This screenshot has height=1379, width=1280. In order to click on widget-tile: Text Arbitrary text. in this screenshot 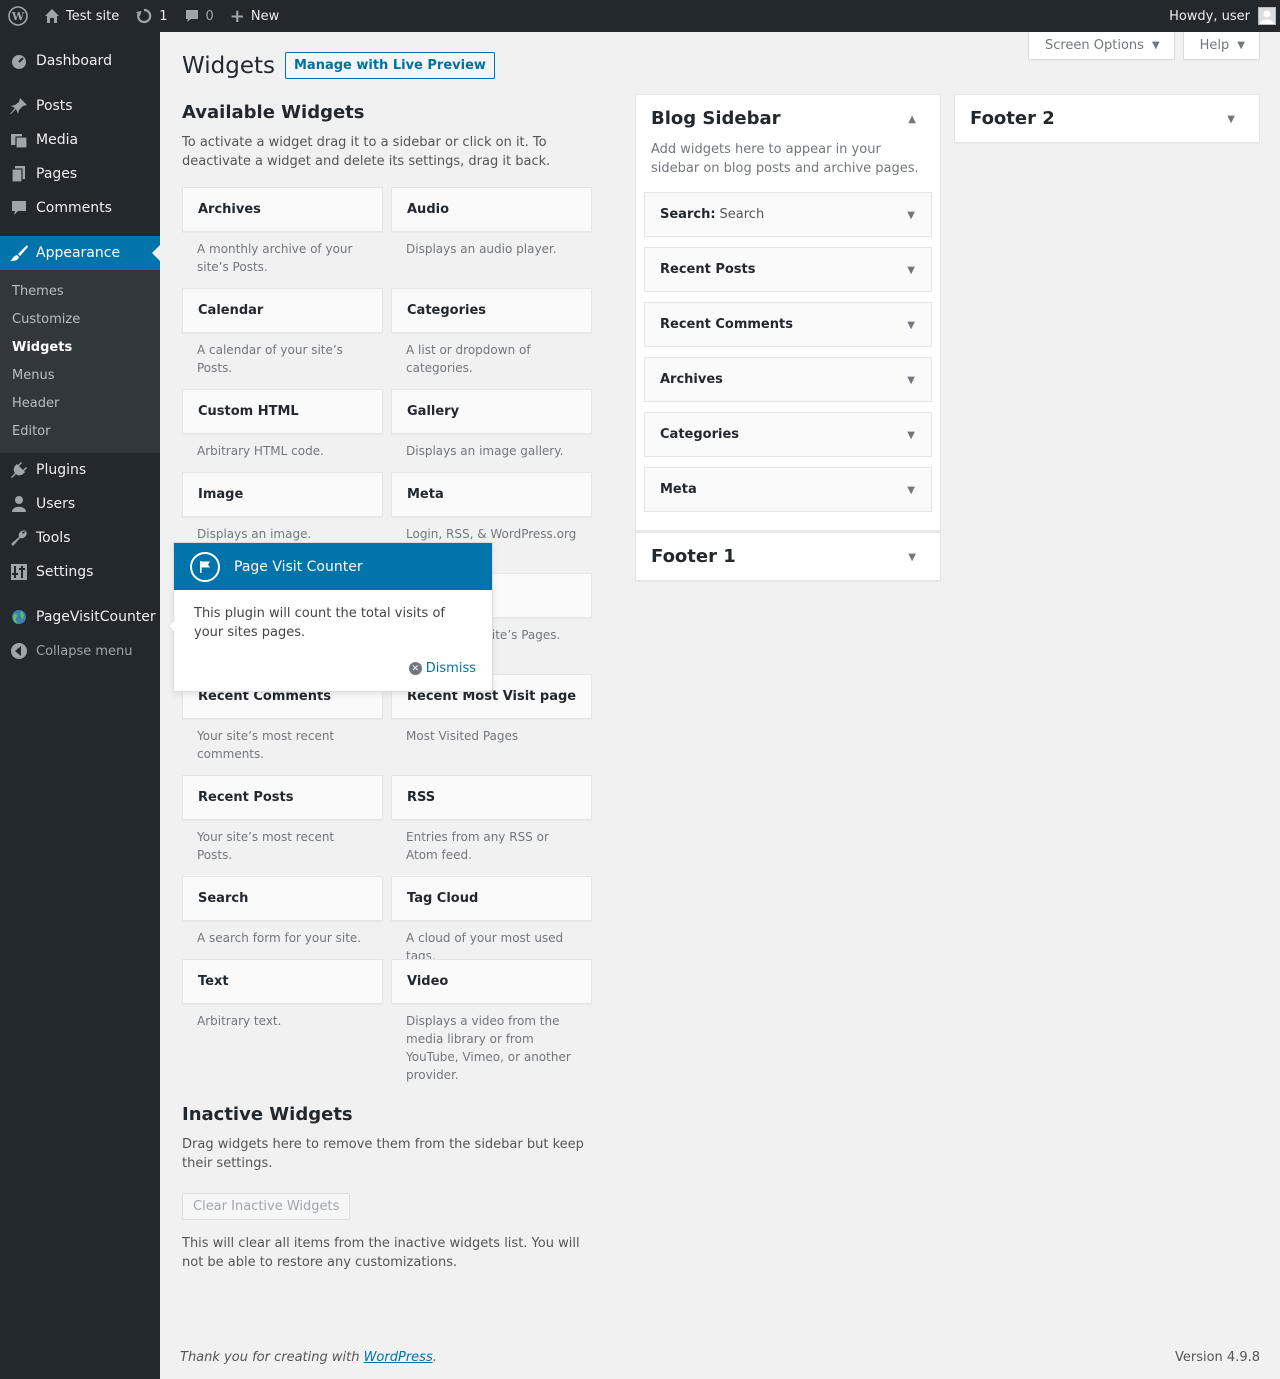, I will do `click(282, 994)`.